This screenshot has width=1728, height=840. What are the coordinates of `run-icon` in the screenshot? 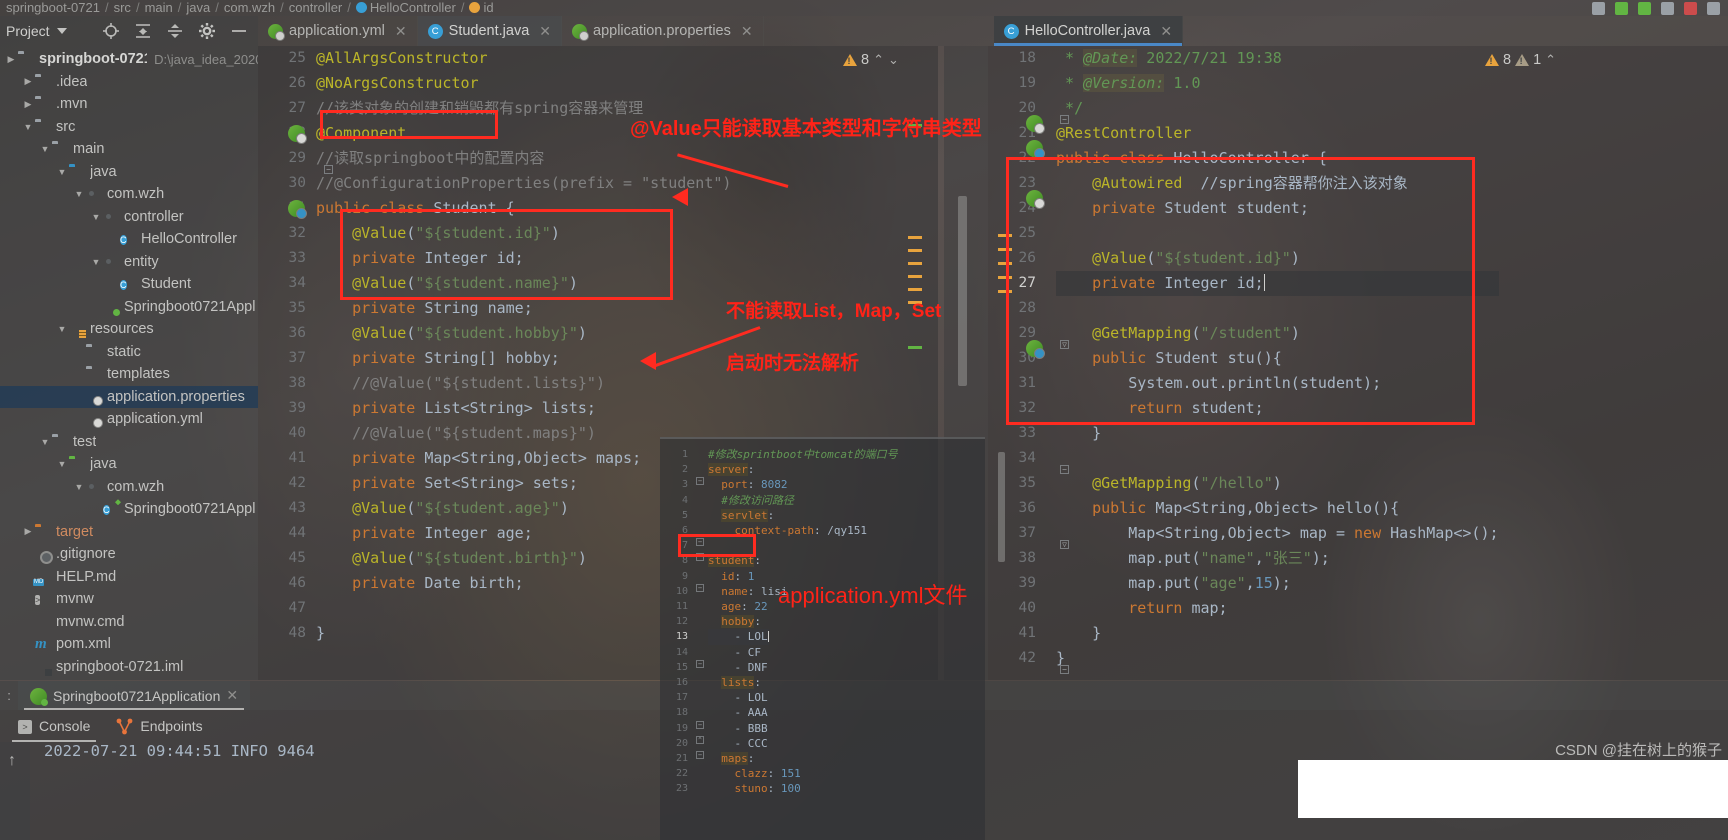 It's located at (1621, 8).